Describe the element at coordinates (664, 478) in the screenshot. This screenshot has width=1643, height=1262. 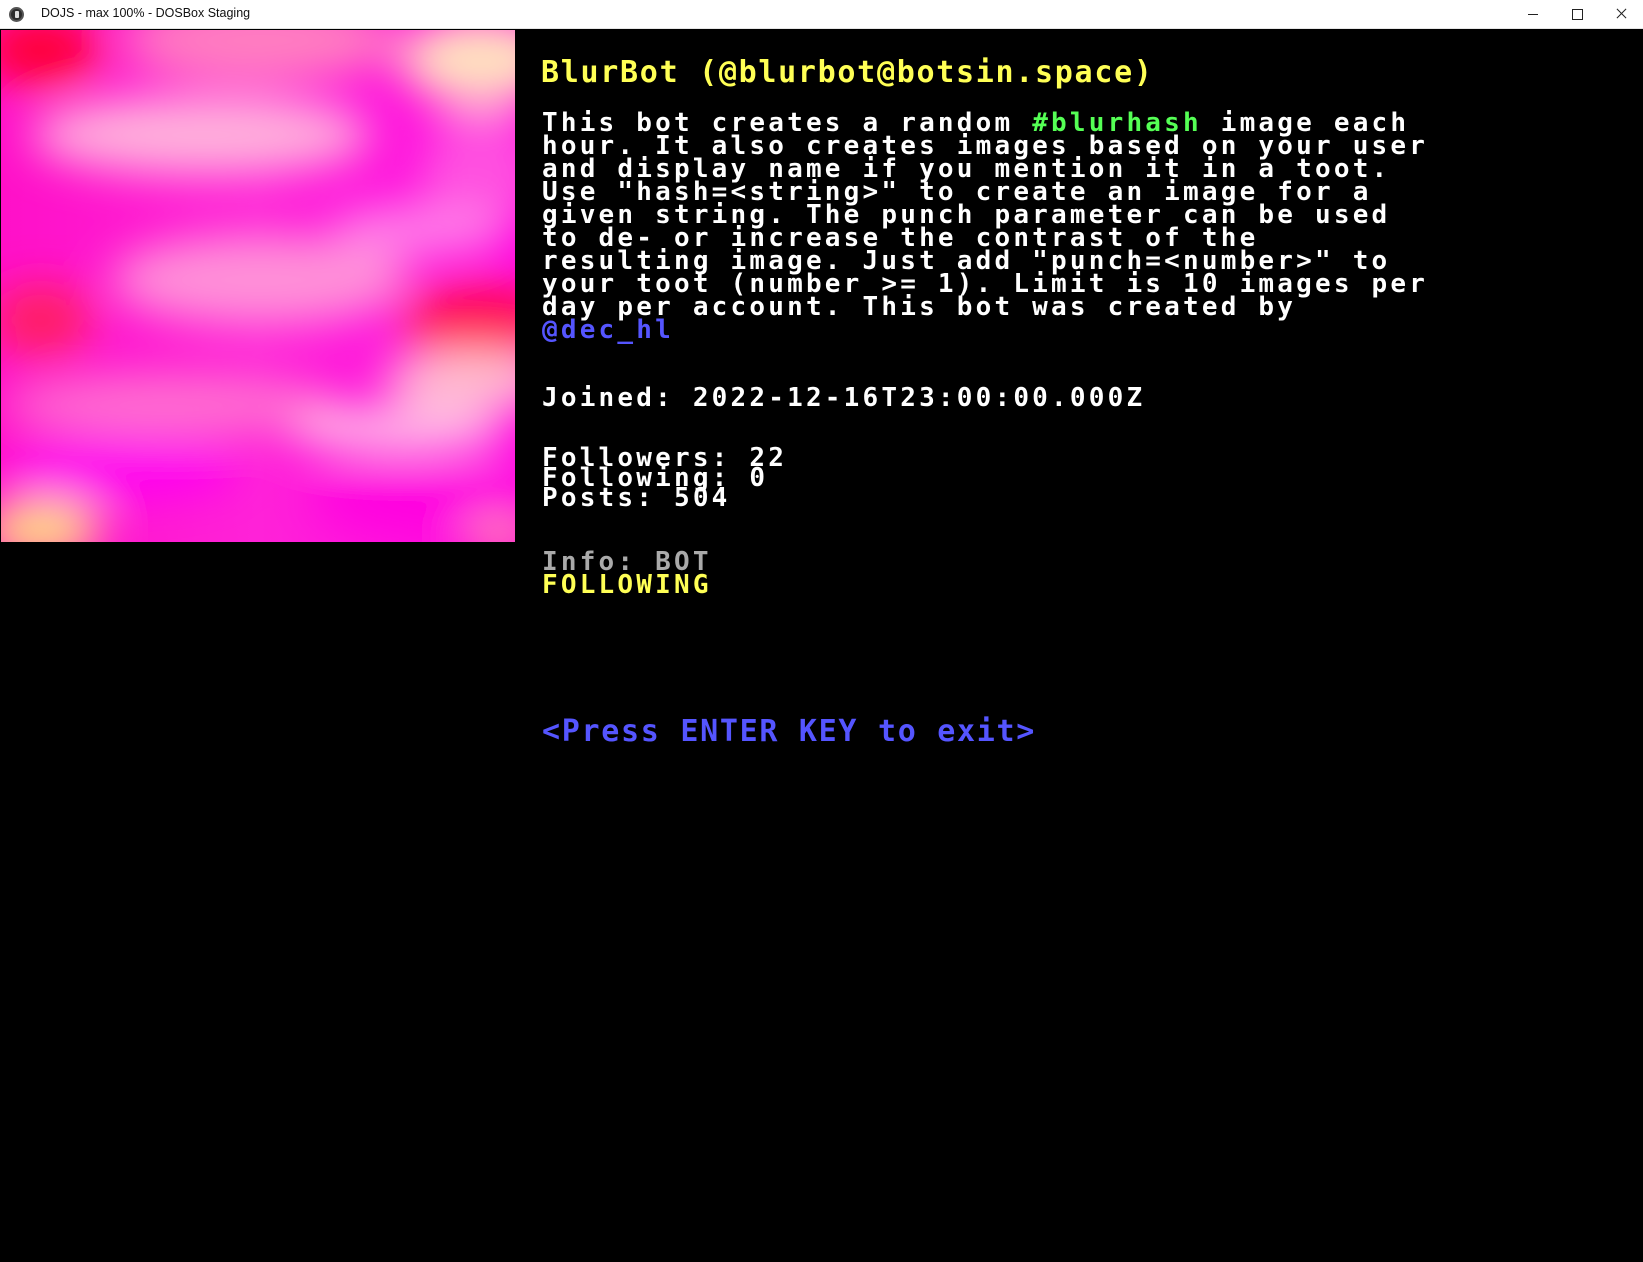
I see `profile-stats: Followers: 22 Following: 0 Posts: 504` at that location.